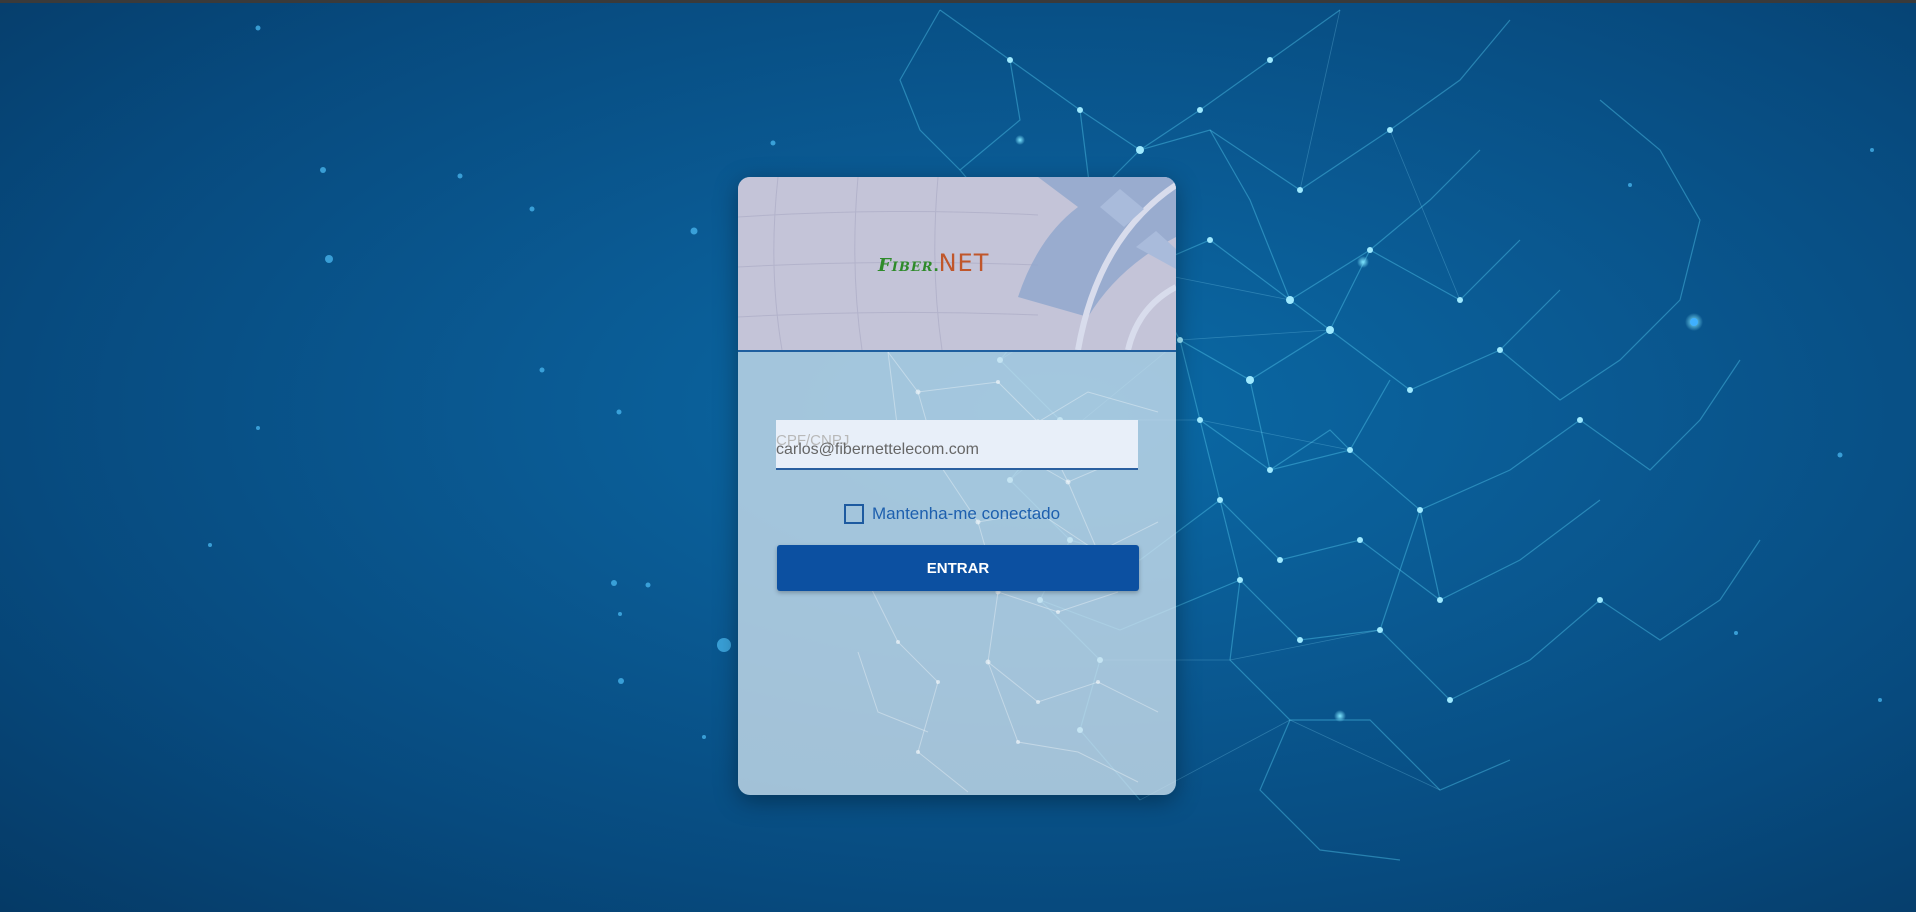  I want to click on remember-me-checkbox, so click(854, 514).